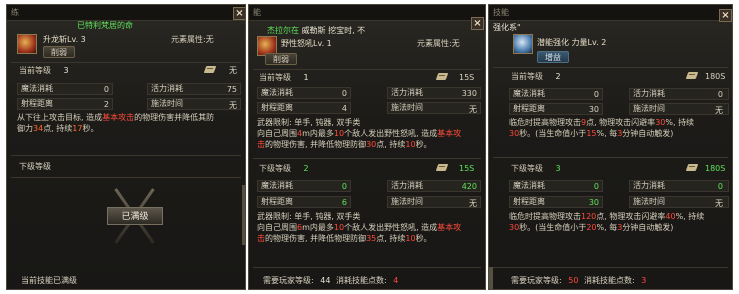 This screenshot has height=294, width=739. Describe the element at coordinates (572, 42) in the screenshot. I see `skill-name: 潜能强化 力量Lv. 2` at that location.